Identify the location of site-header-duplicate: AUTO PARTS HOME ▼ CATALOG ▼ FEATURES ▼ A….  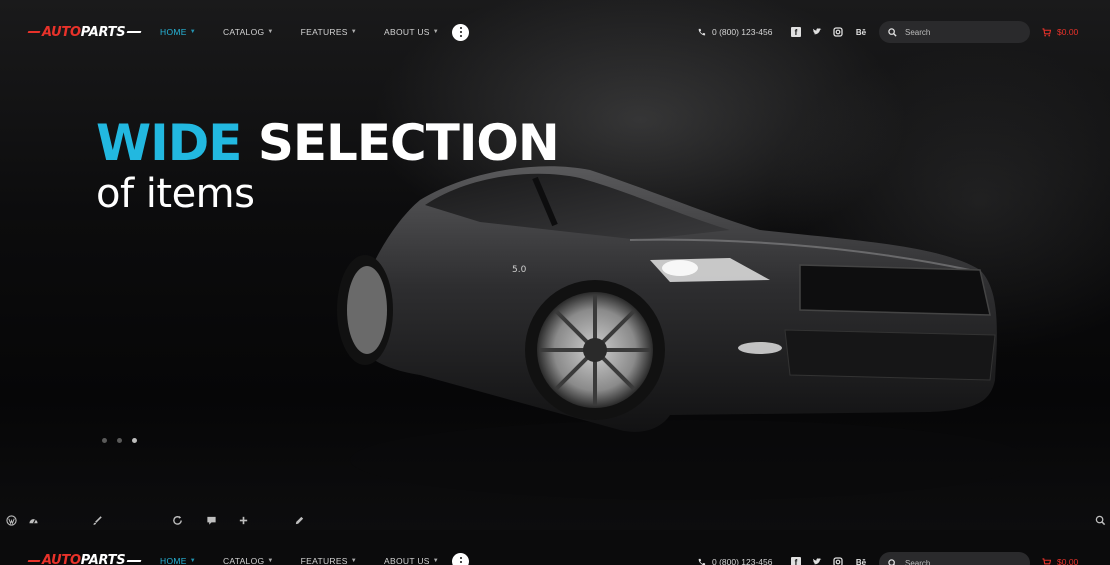
(555, 547).